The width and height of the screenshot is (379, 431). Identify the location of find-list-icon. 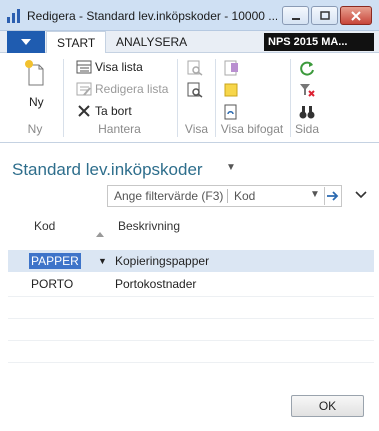
(195, 90).